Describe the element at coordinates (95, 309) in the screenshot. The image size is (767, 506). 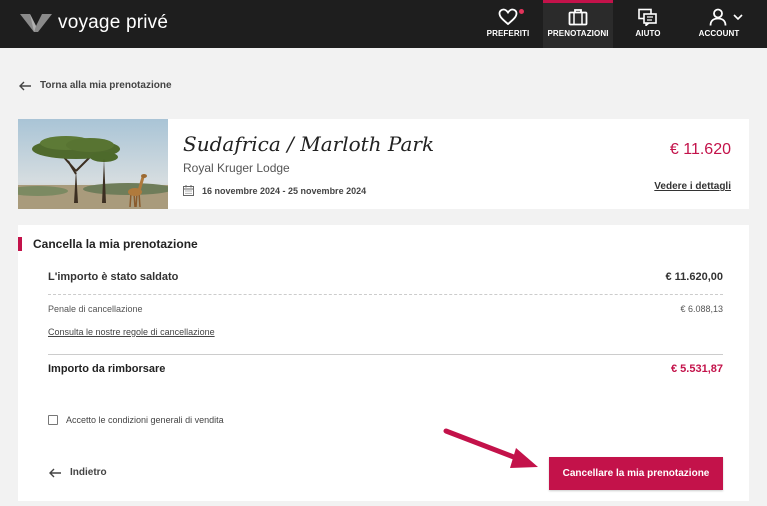
I see `penalty-label: Penale di cancellazione` at that location.